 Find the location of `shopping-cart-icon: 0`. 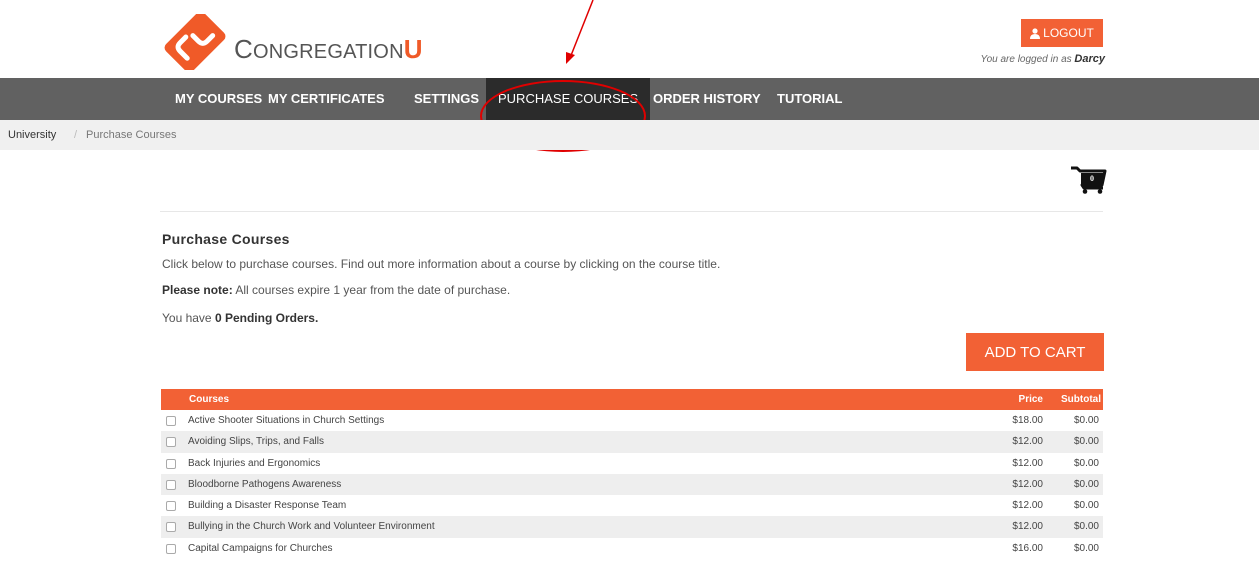

shopping-cart-icon: 0 is located at coordinates (1089, 180).